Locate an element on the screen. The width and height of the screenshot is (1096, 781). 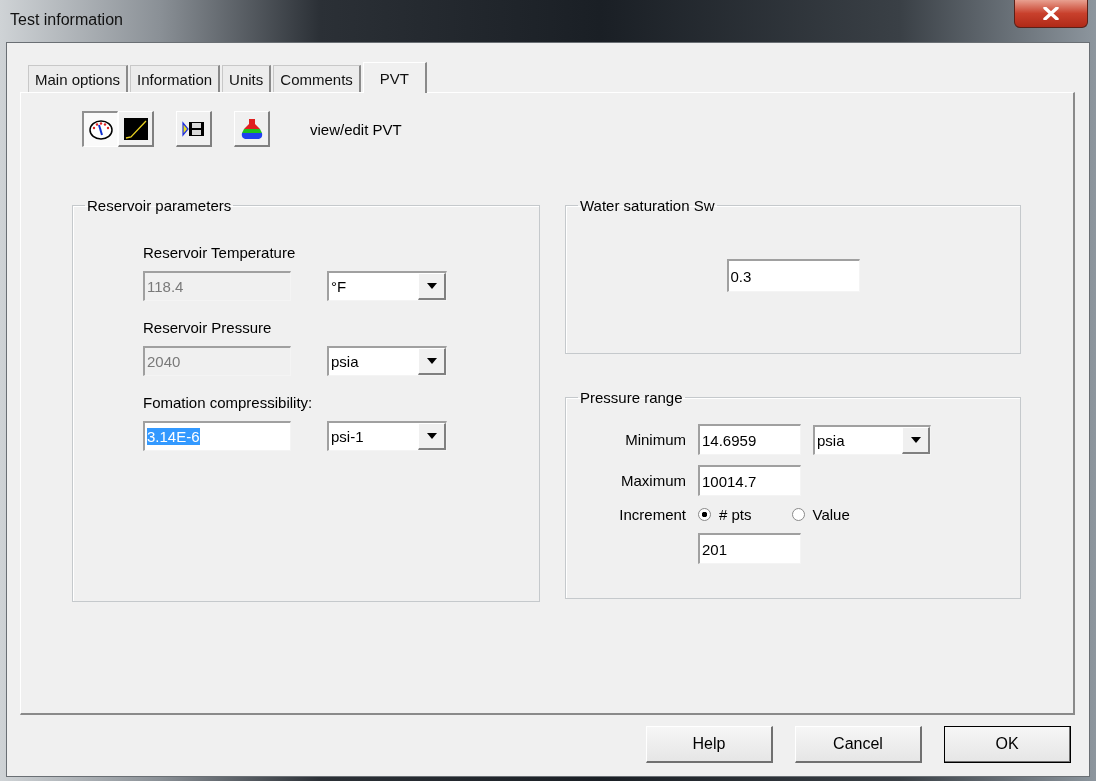
radio-option: # pts is located at coordinates (725, 514).